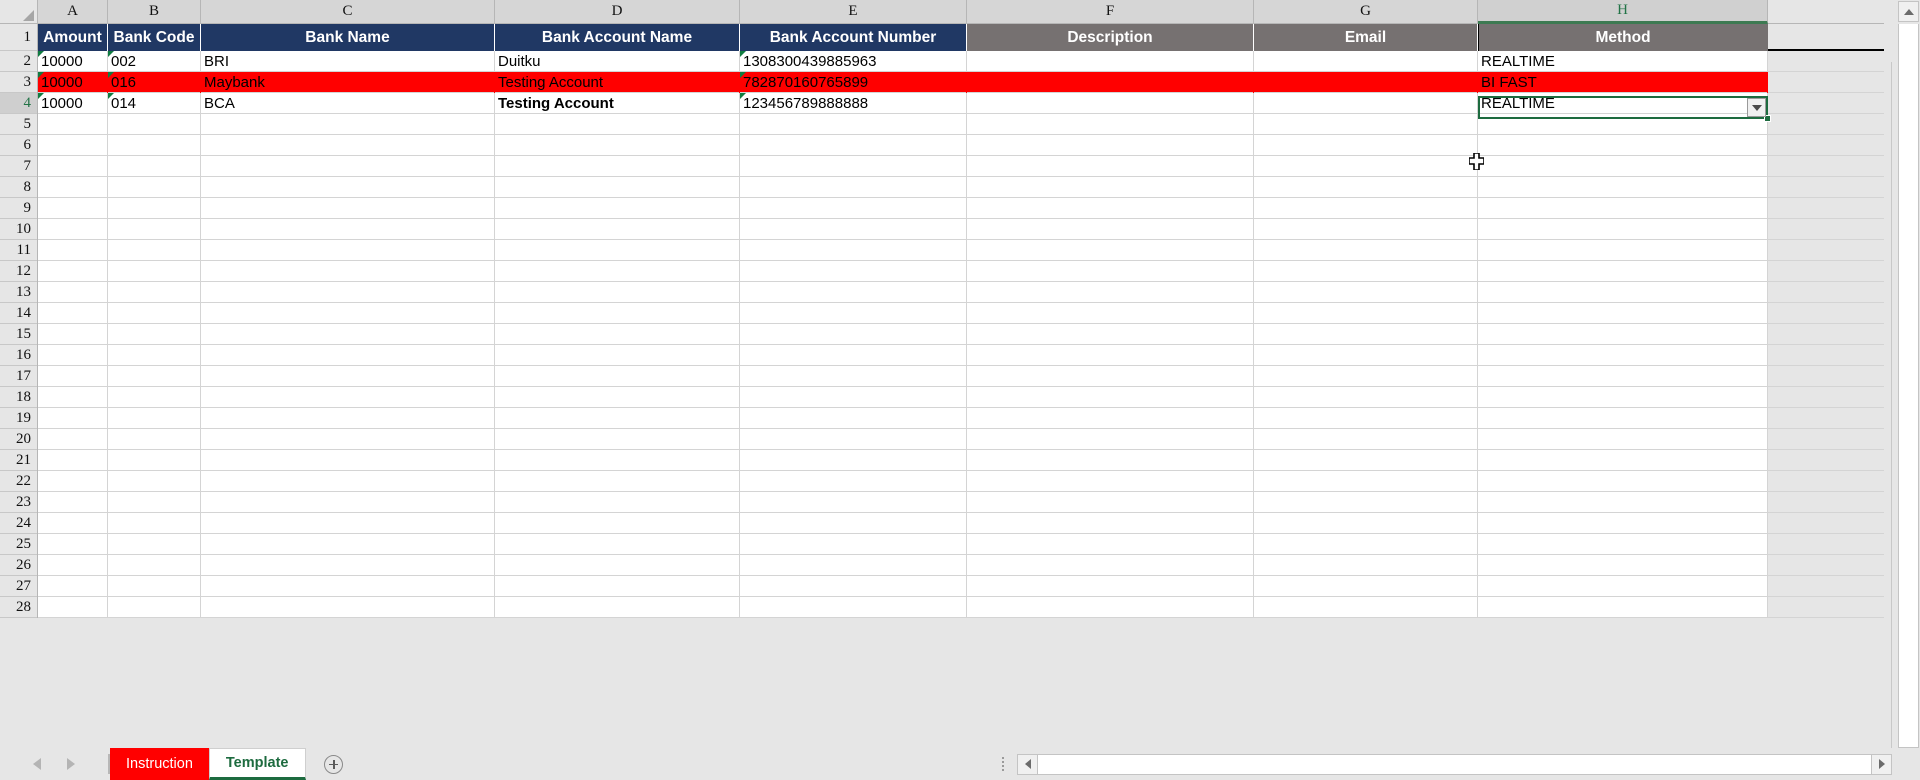 Image resolution: width=1920 pixels, height=780 pixels. What do you see at coordinates (1110, 229) in the screenshot?
I see `cell-F10` at bounding box center [1110, 229].